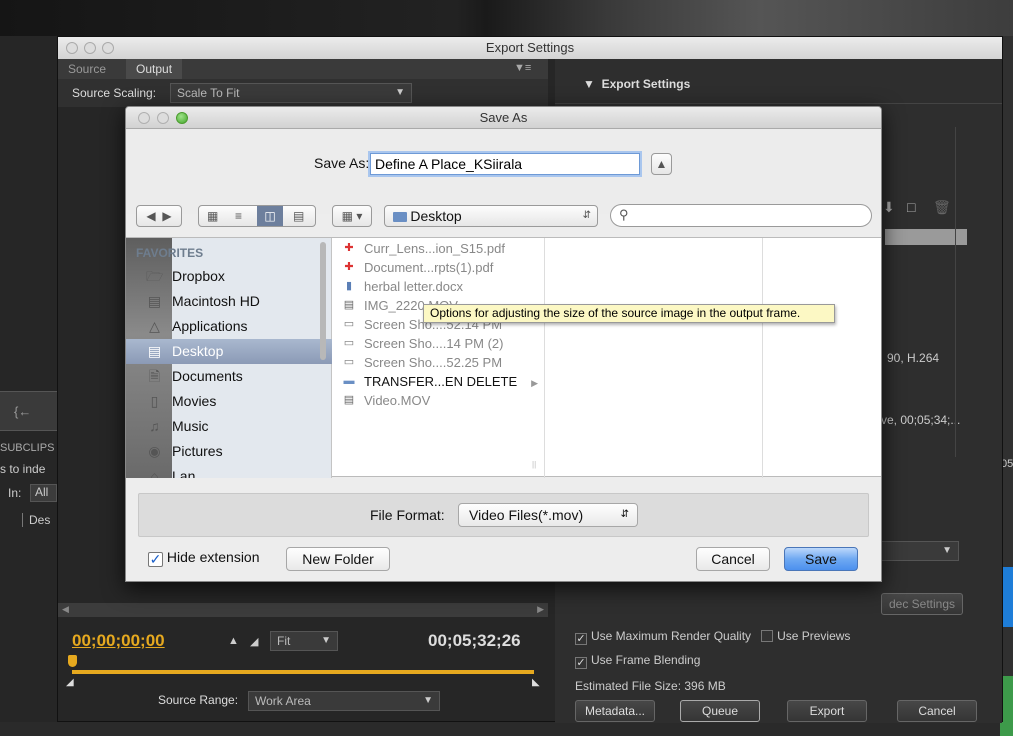 The image size is (1013, 736). What do you see at coordinates (548, 515) in the screenshot?
I see `file-format-dropdown: Video Files(*.mov) ⇵` at bounding box center [548, 515].